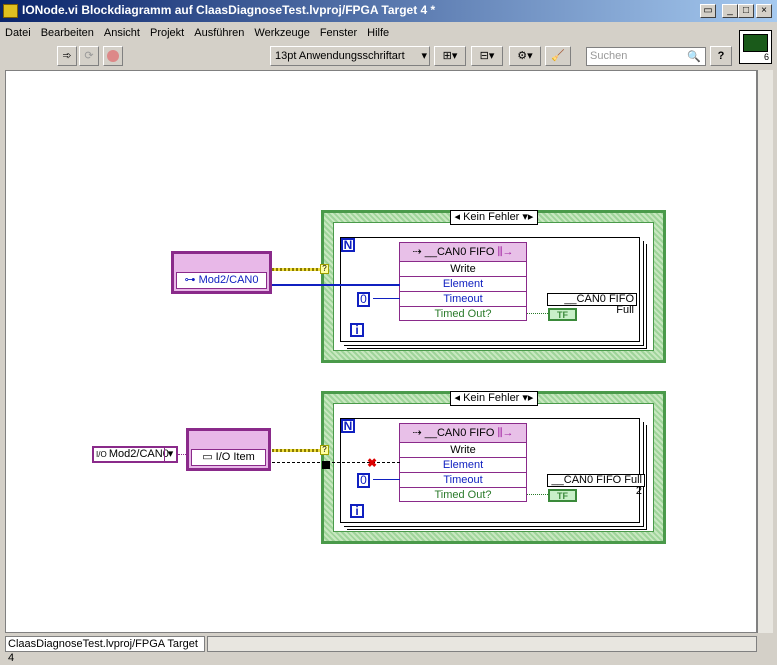  I want to click on distribute-objects-icon: ⊟▾, so click(487, 56).